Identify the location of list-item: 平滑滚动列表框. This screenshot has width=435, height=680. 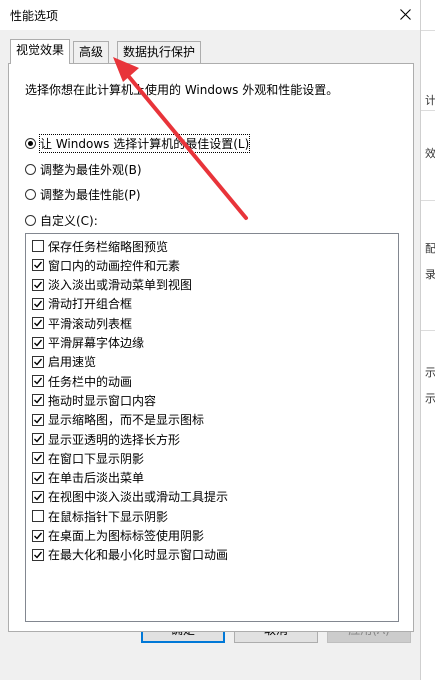
(82, 323).